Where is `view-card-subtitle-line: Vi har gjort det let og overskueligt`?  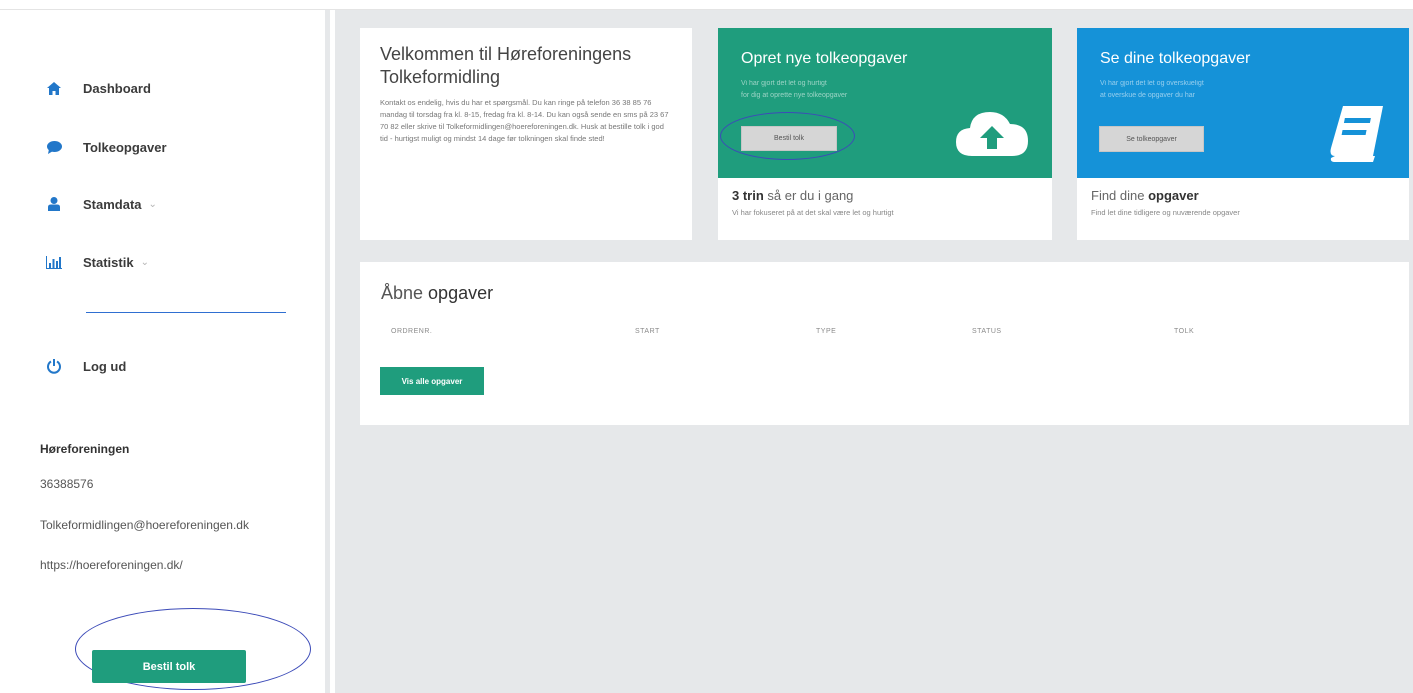 view-card-subtitle-line: Vi har gjort det let og overskueligt is located at coordinates (1152, 83).